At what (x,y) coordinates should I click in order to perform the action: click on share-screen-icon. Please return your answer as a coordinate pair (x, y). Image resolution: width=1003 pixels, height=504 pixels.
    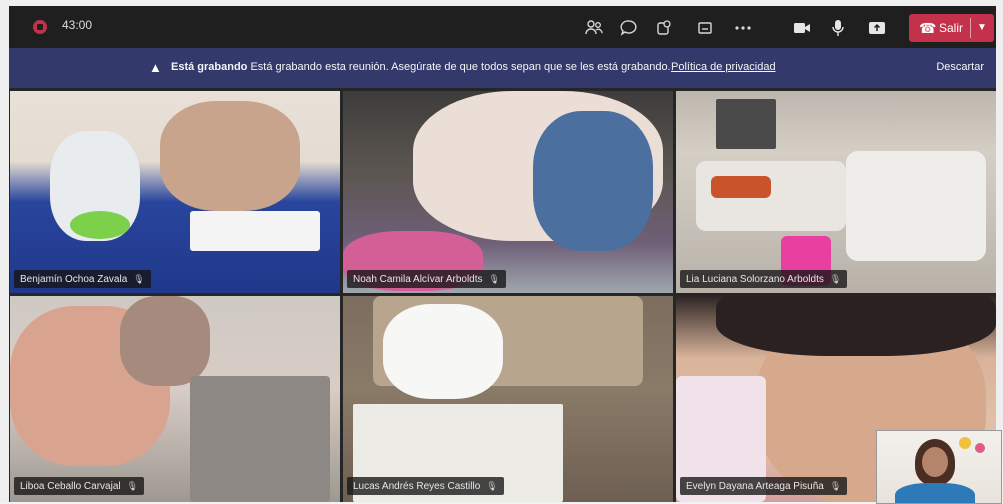
    Looking at the image, I should click on (877, 28).